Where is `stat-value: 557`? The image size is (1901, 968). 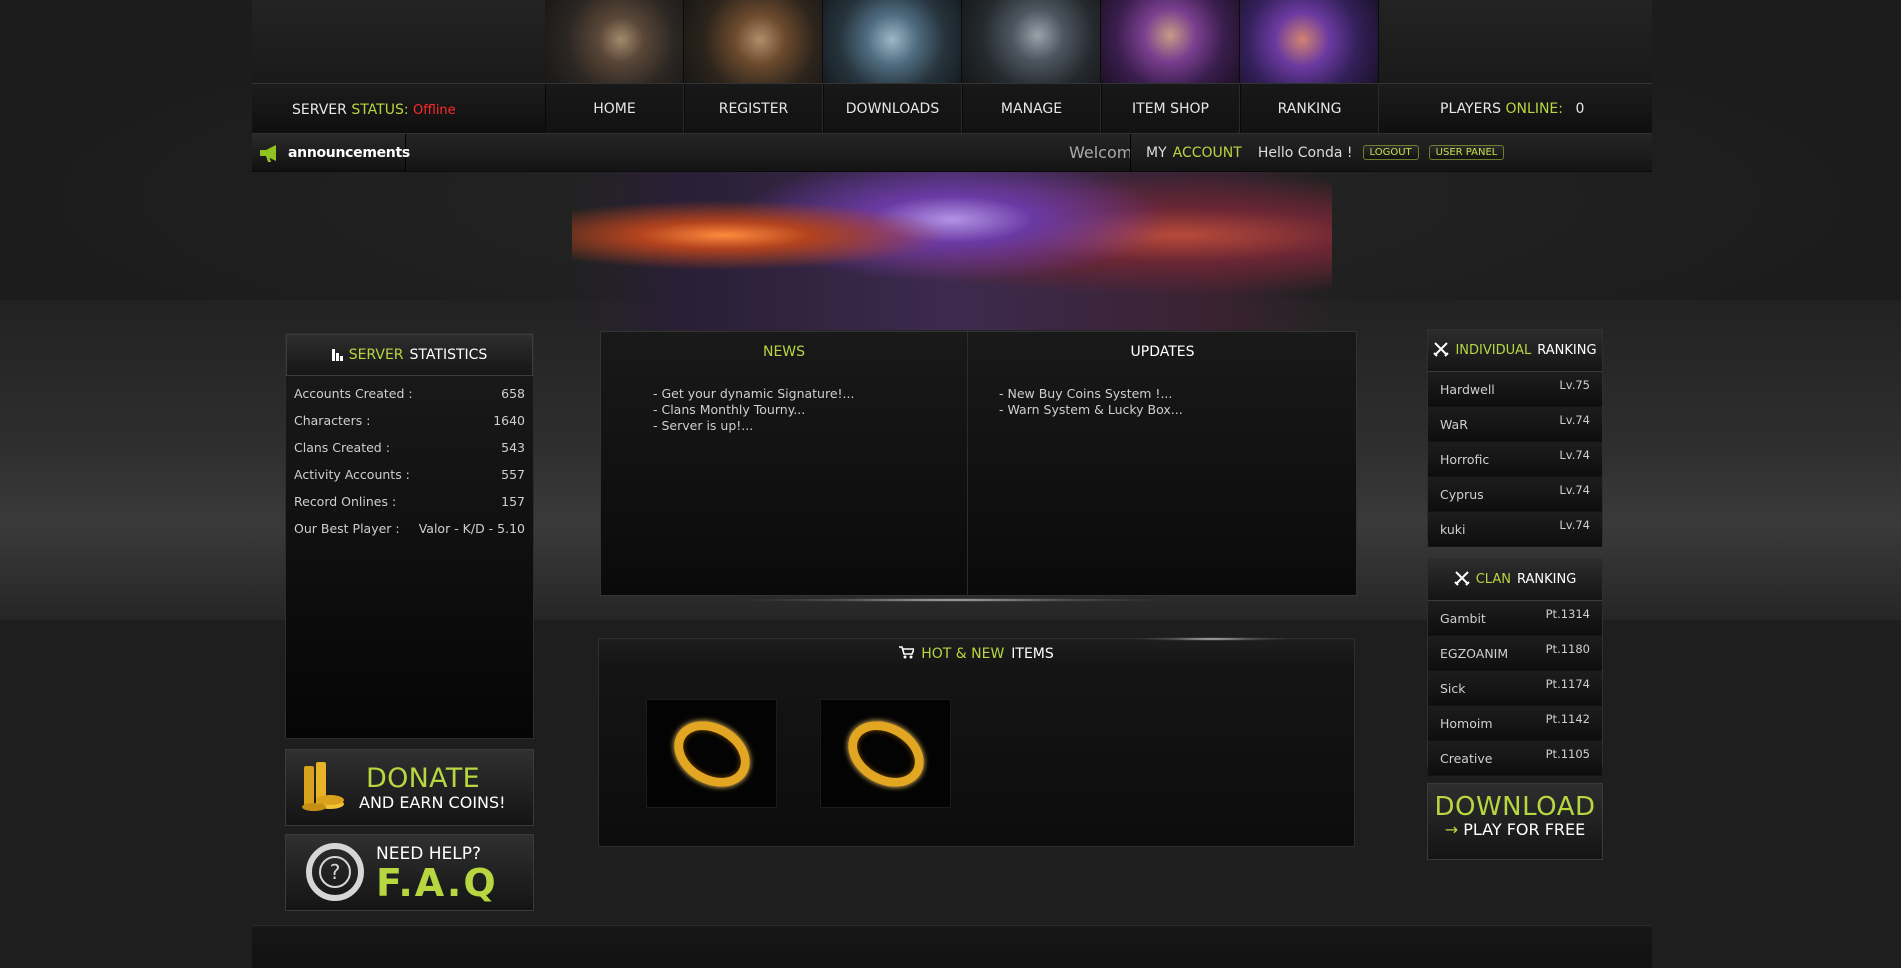
stat-value: 557 is located at coordinates (513, 474).